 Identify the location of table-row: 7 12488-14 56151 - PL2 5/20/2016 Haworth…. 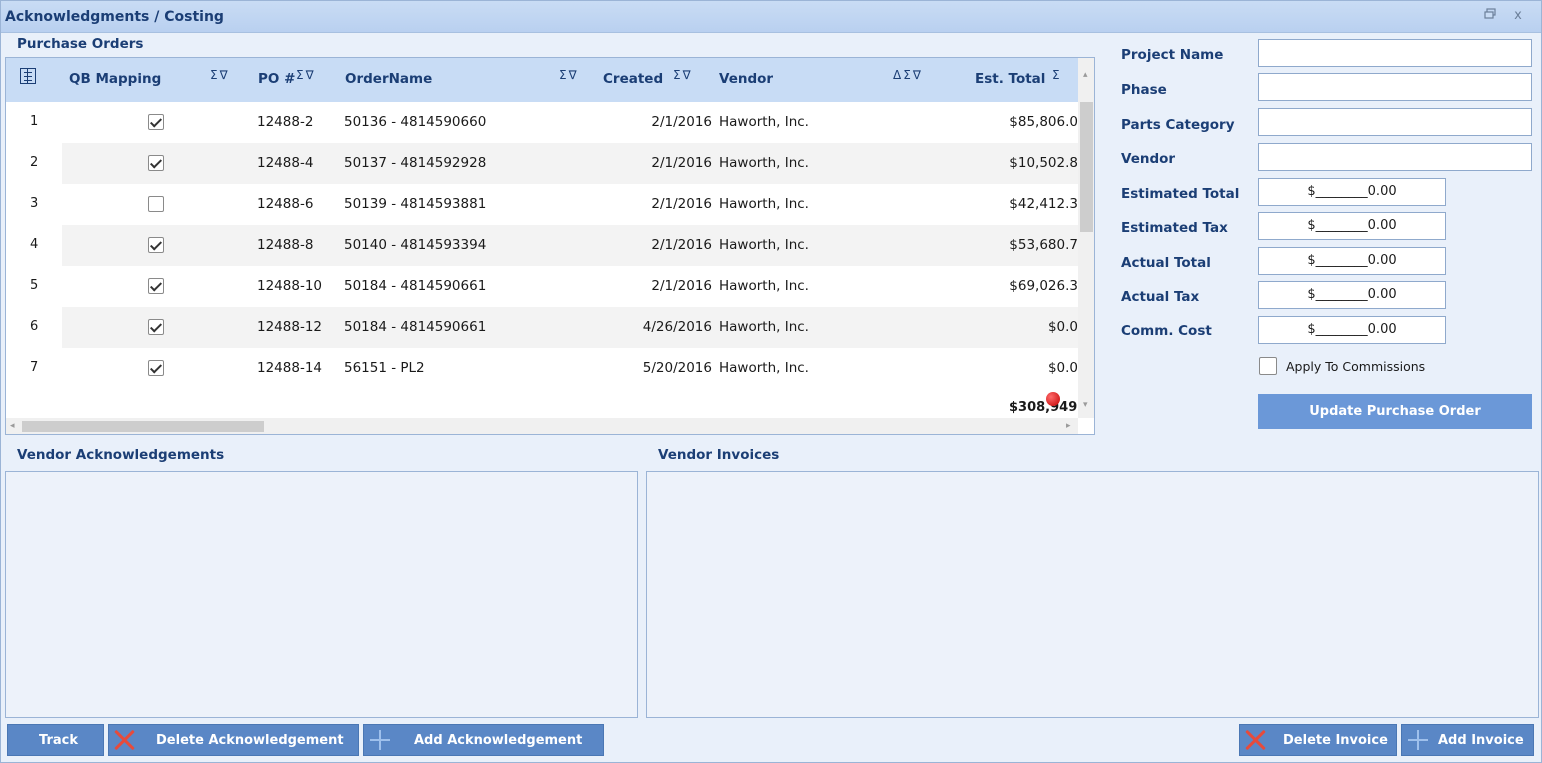
(542, 368).